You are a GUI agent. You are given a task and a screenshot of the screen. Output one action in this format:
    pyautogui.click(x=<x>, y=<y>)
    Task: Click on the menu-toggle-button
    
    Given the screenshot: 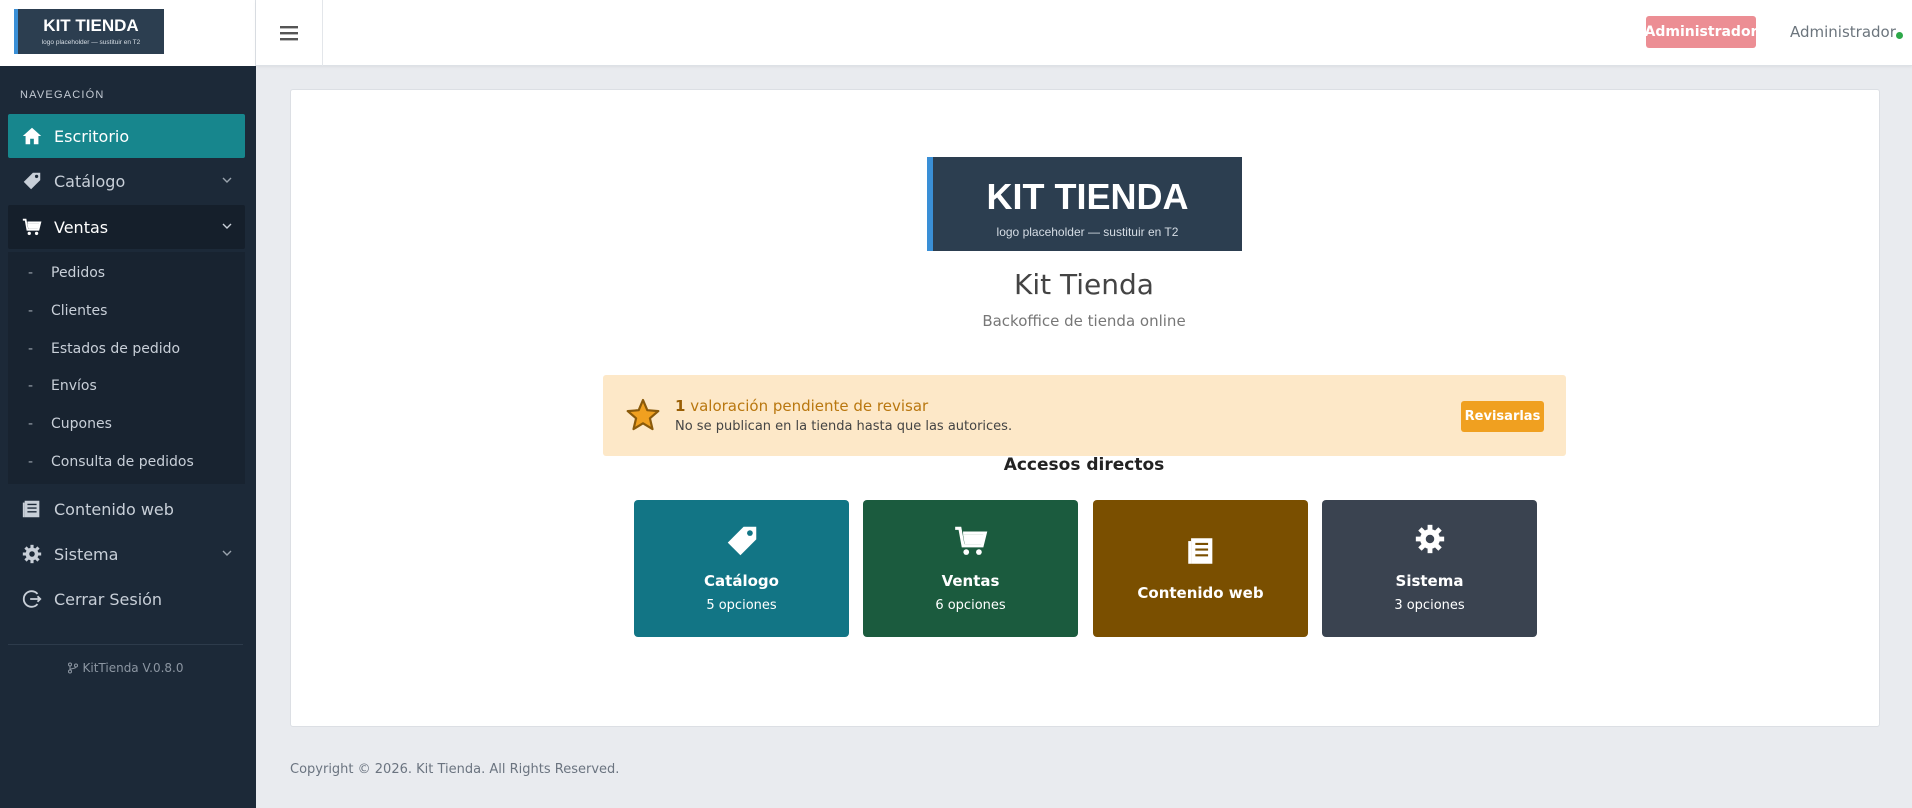 What is the action you would take?
    pyautogui.click(x=289, y=33)
    